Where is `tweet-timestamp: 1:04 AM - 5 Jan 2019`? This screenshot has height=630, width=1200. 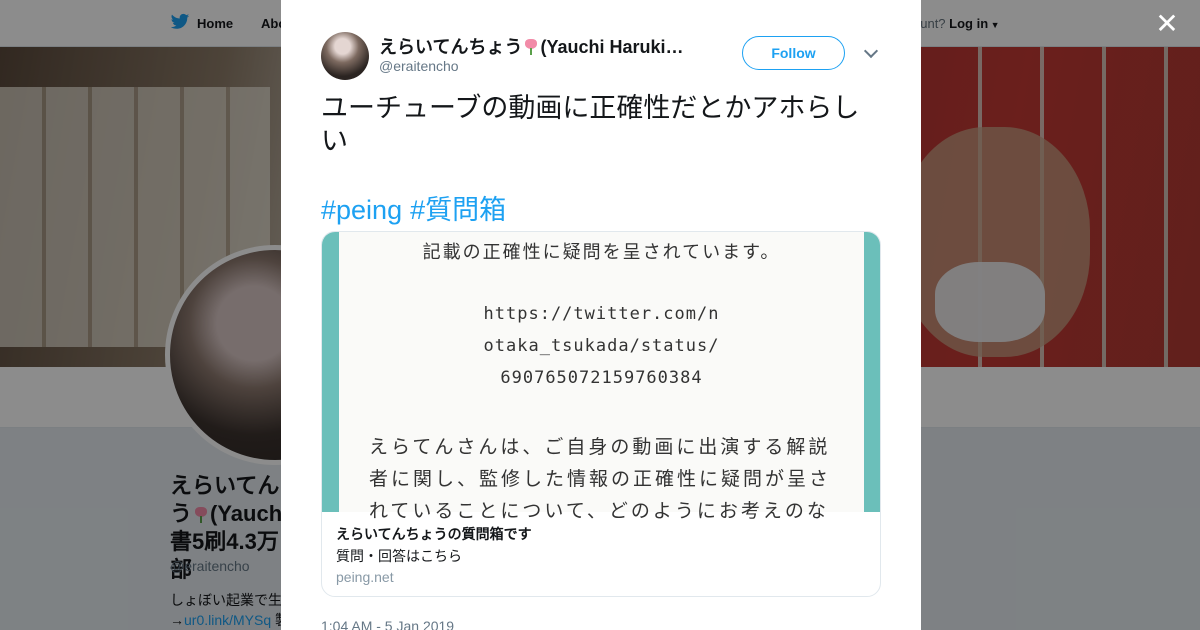 tweet-timestamp: 1:04 AM - 5 Jan 2019 is located at coordinates (387, 624).